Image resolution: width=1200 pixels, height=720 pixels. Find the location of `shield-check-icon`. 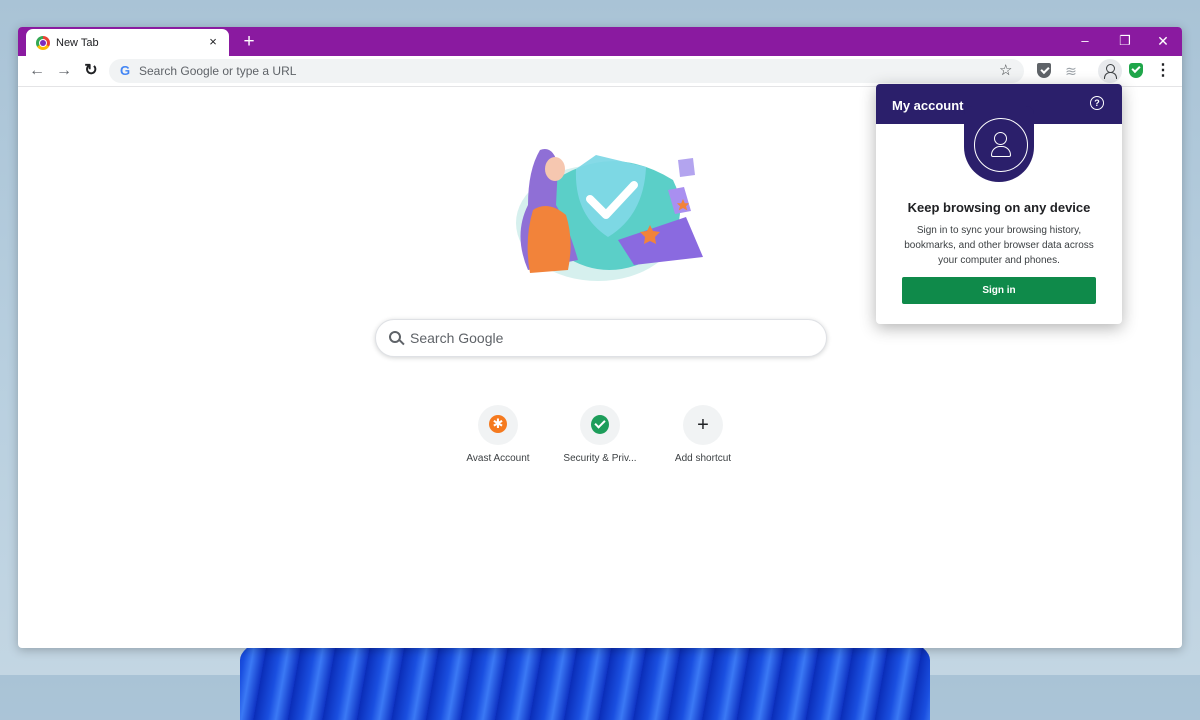

shield-check-icon is located at coordinates (600, 424).